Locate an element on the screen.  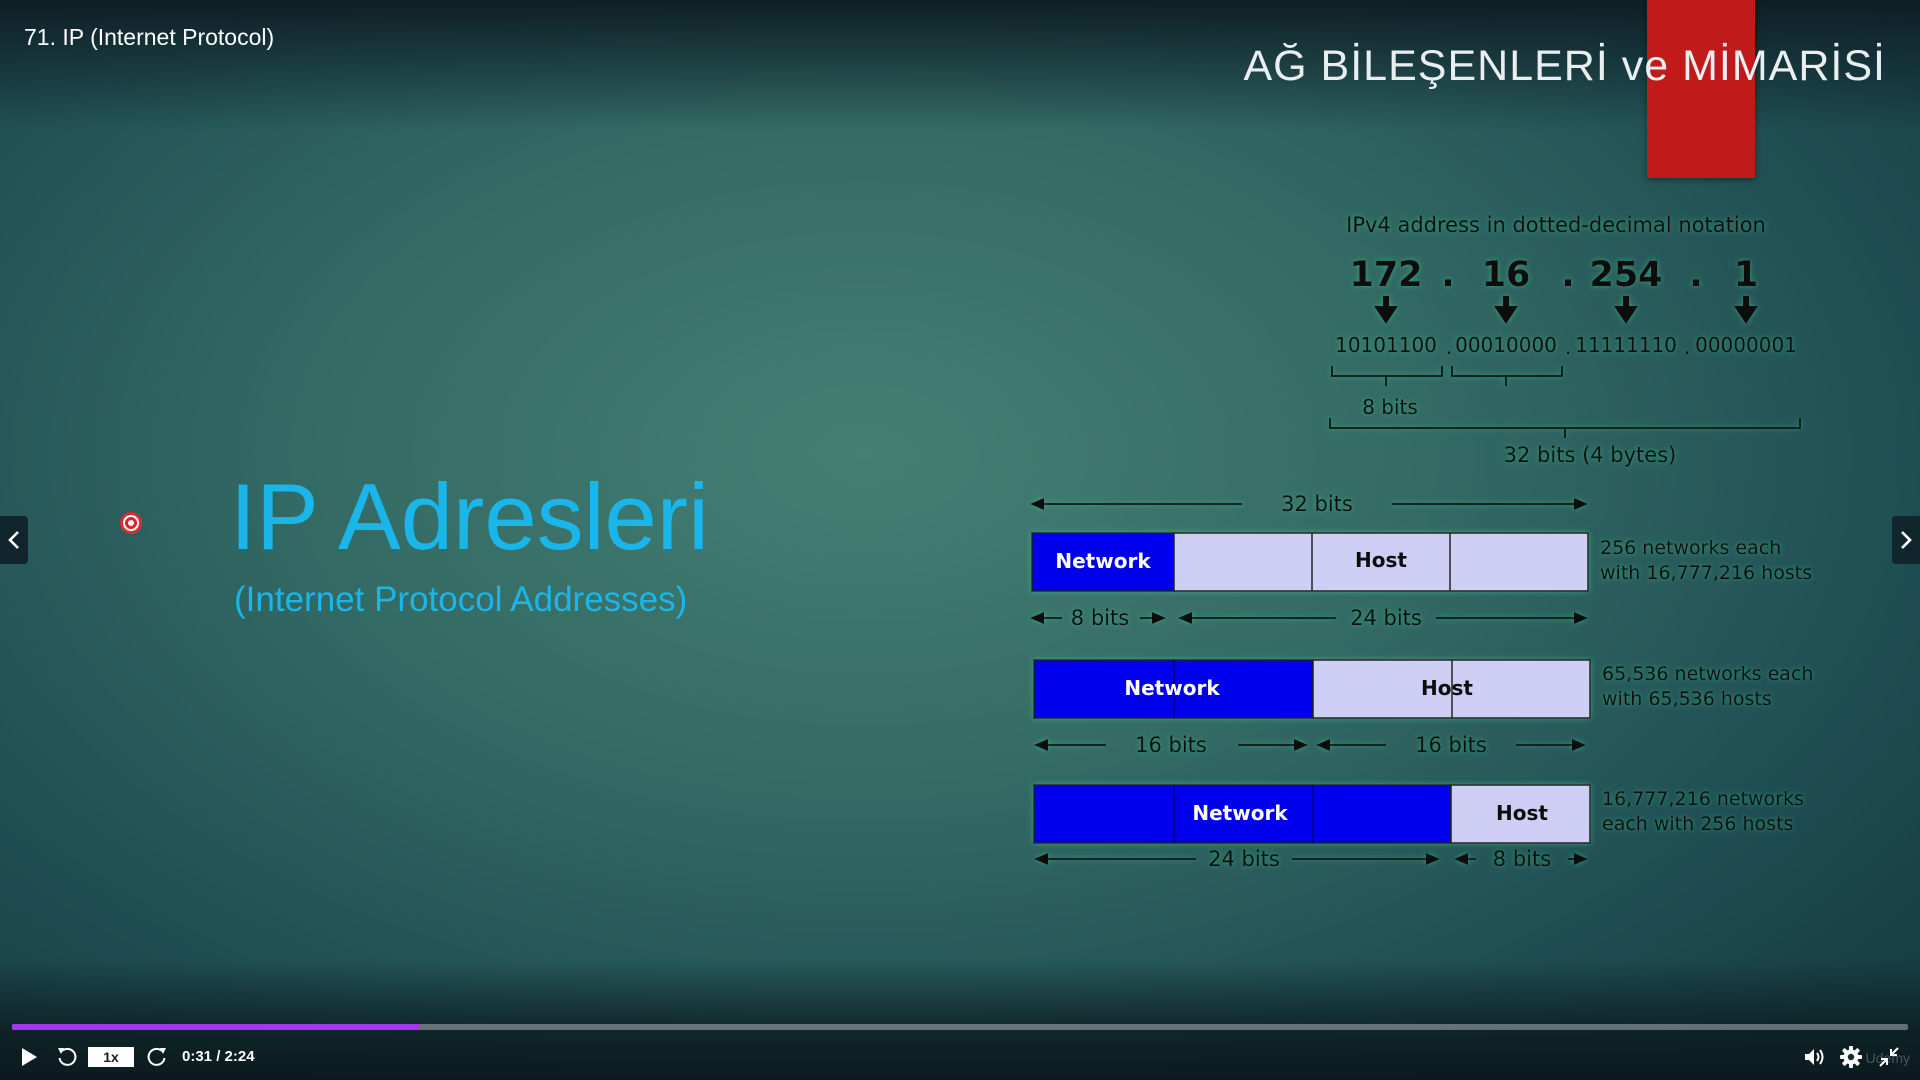
rewind-button is located at coordinates (67, 1057).